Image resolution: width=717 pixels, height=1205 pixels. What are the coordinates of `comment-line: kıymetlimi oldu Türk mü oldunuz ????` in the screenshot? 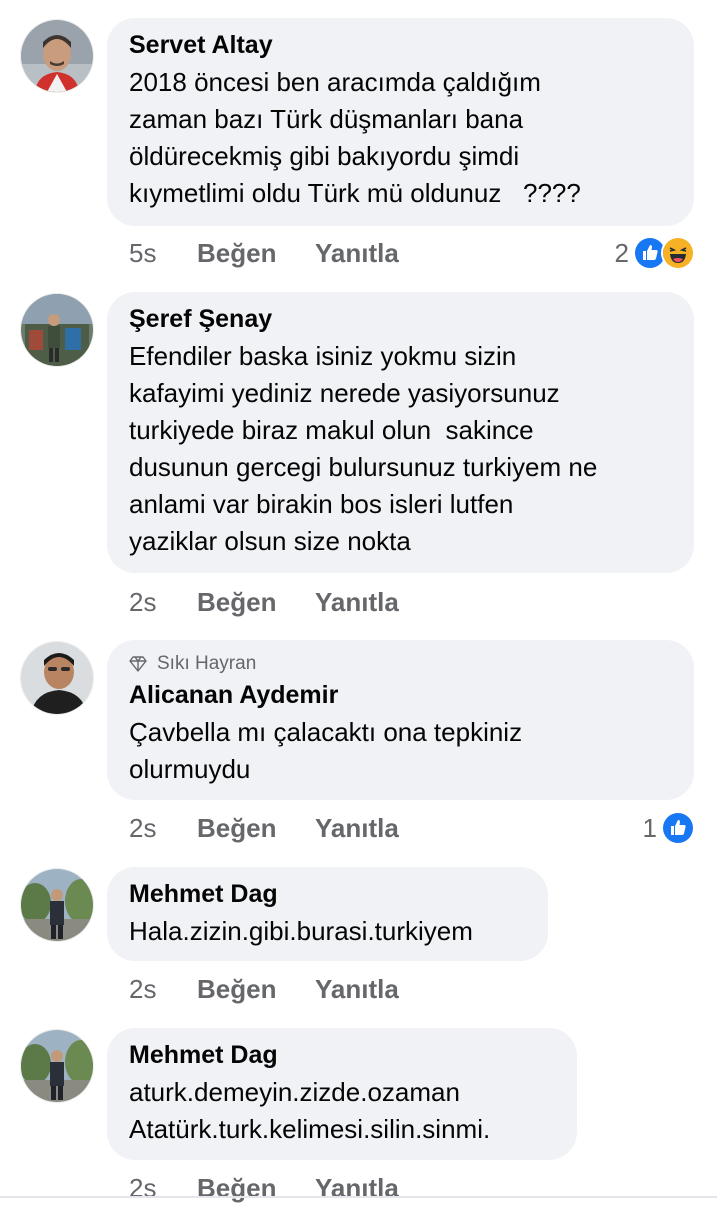 It's located at (355, 193).